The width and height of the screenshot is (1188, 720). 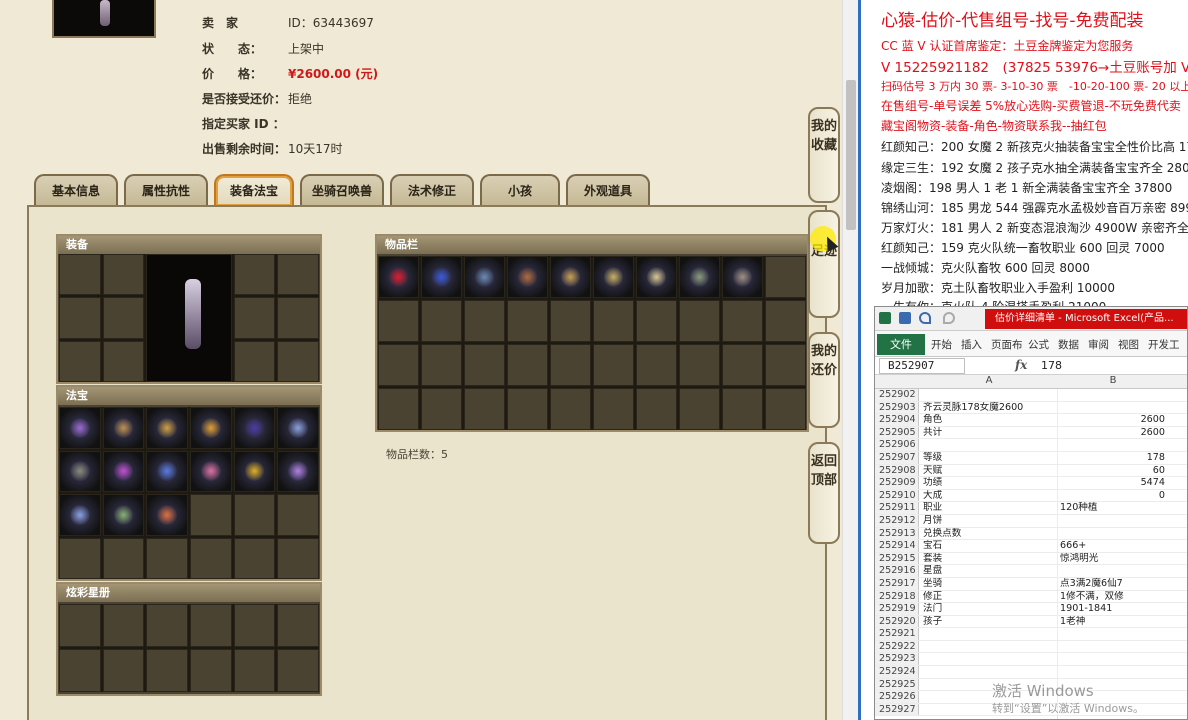 I want to click on cell-b: 178, so click(x=1113, y=457).